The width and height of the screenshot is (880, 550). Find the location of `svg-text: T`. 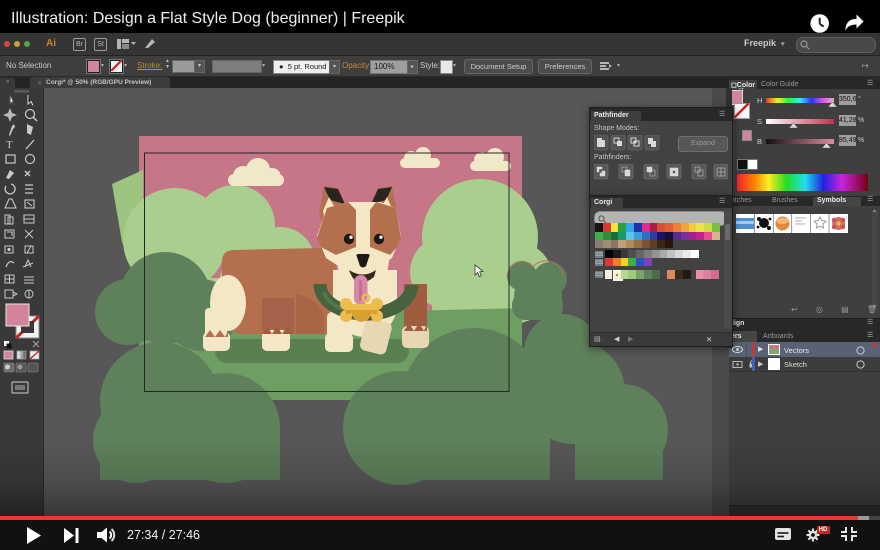

svg-text: T is located at coordinates (9, 145).